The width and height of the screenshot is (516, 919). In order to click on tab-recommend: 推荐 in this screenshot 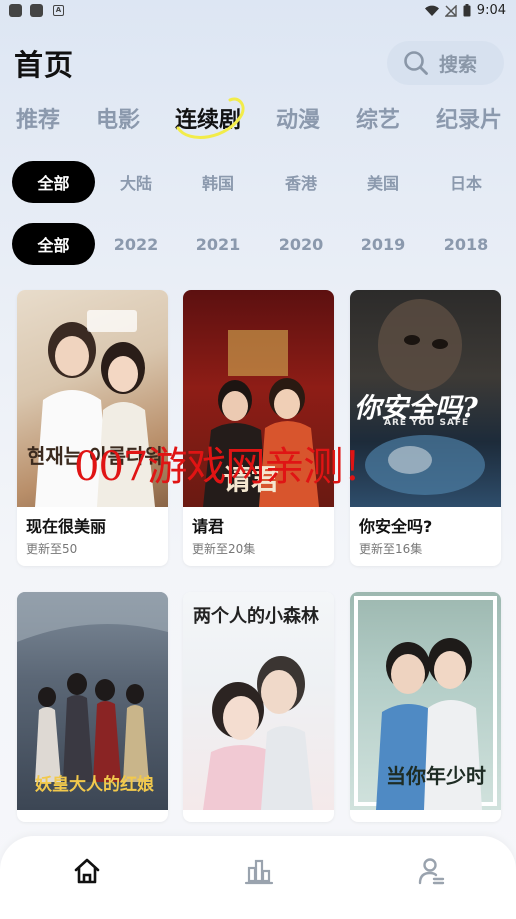, I will do `click(38, 118)`.